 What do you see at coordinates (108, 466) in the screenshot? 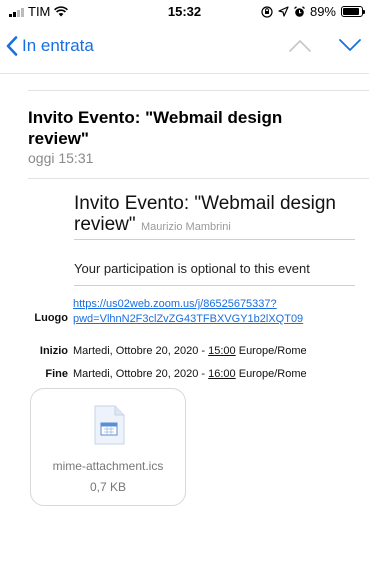
I see `attachment-name: mime-attachment.ics` at bounding box center [108, 466].